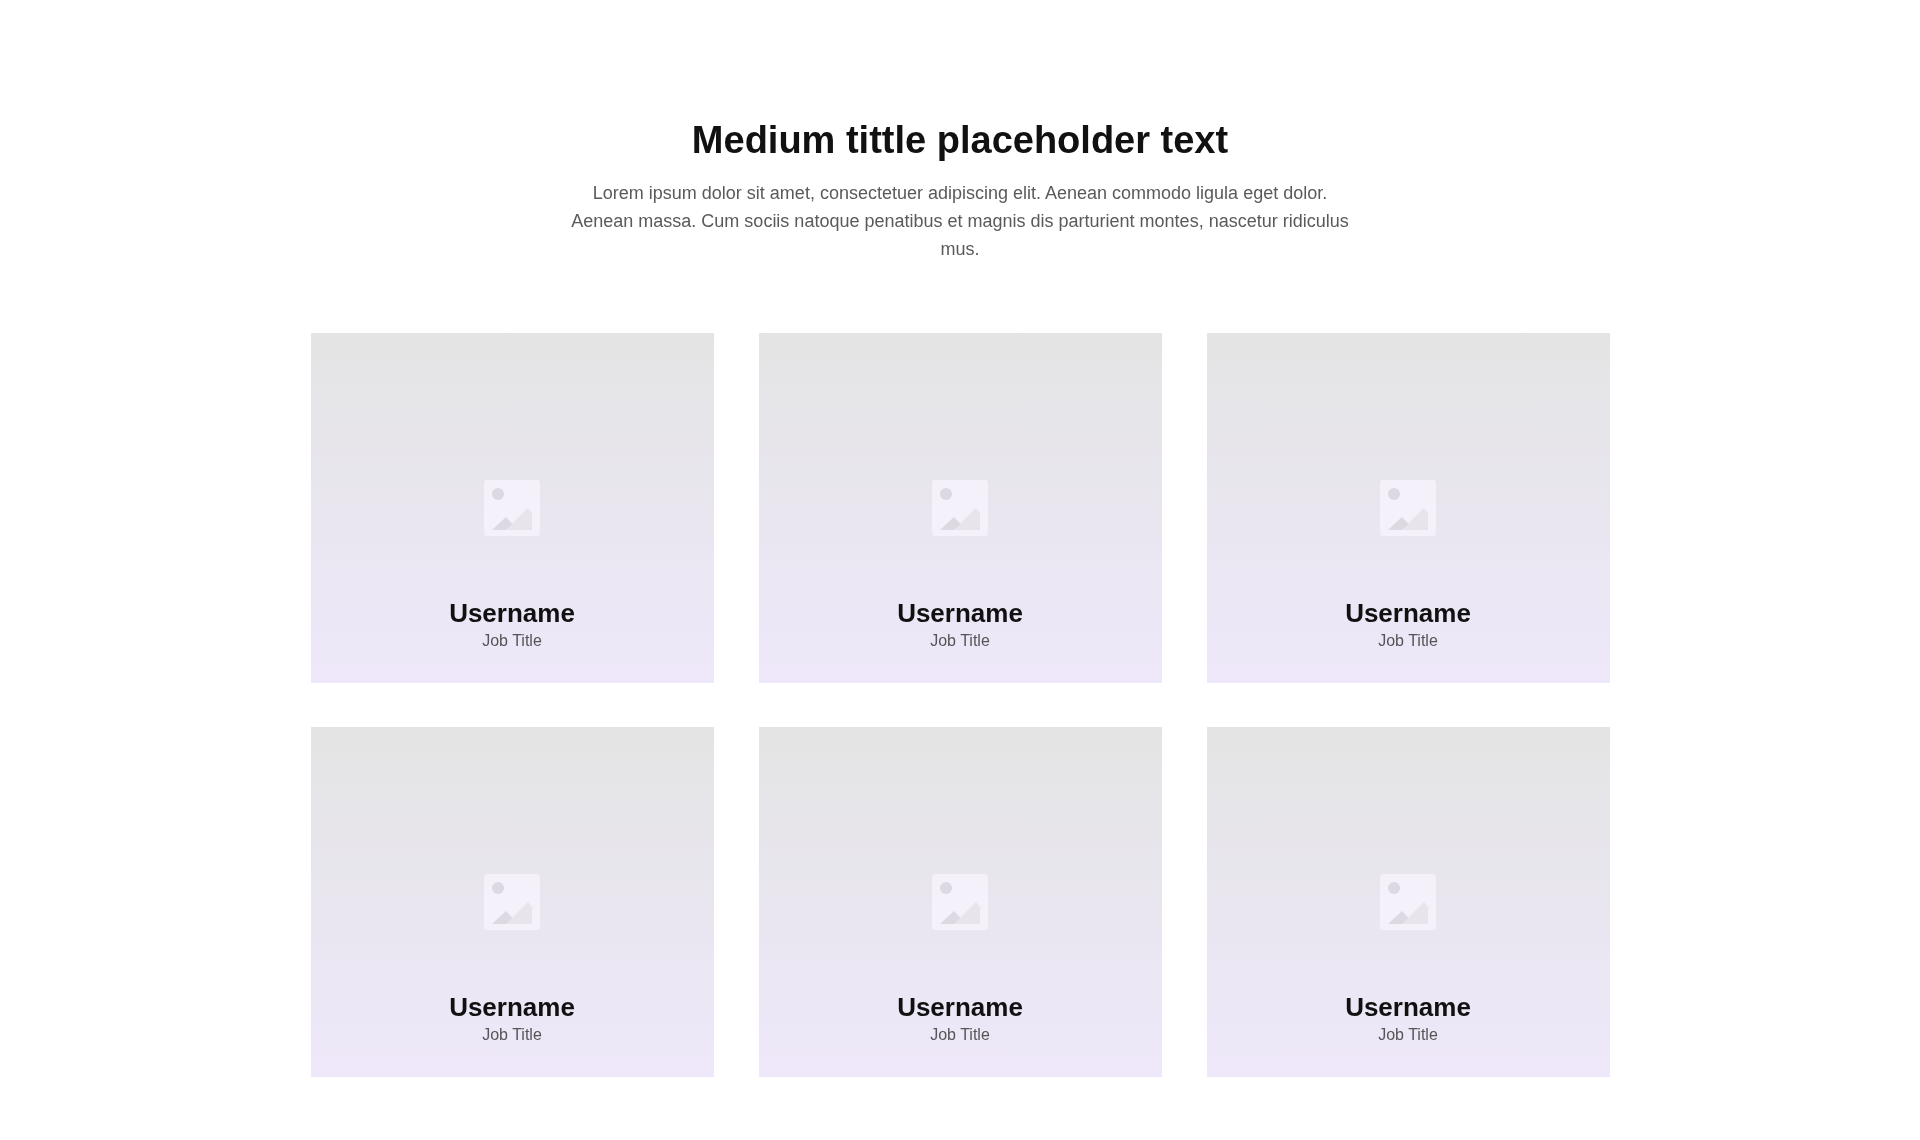  What do you see at coordinates (960, 221) in the screenshot?
I see `section-description: Lorem ipsum dolor sit amet, consectetuer adipiscing elit. Aenean commodo ligula eget dolor. Aenean massa. Cum sociis natoque penatibus et magnis dis parturient montes, nascetur ridiculus mus.` at bounding box center [960, 221].